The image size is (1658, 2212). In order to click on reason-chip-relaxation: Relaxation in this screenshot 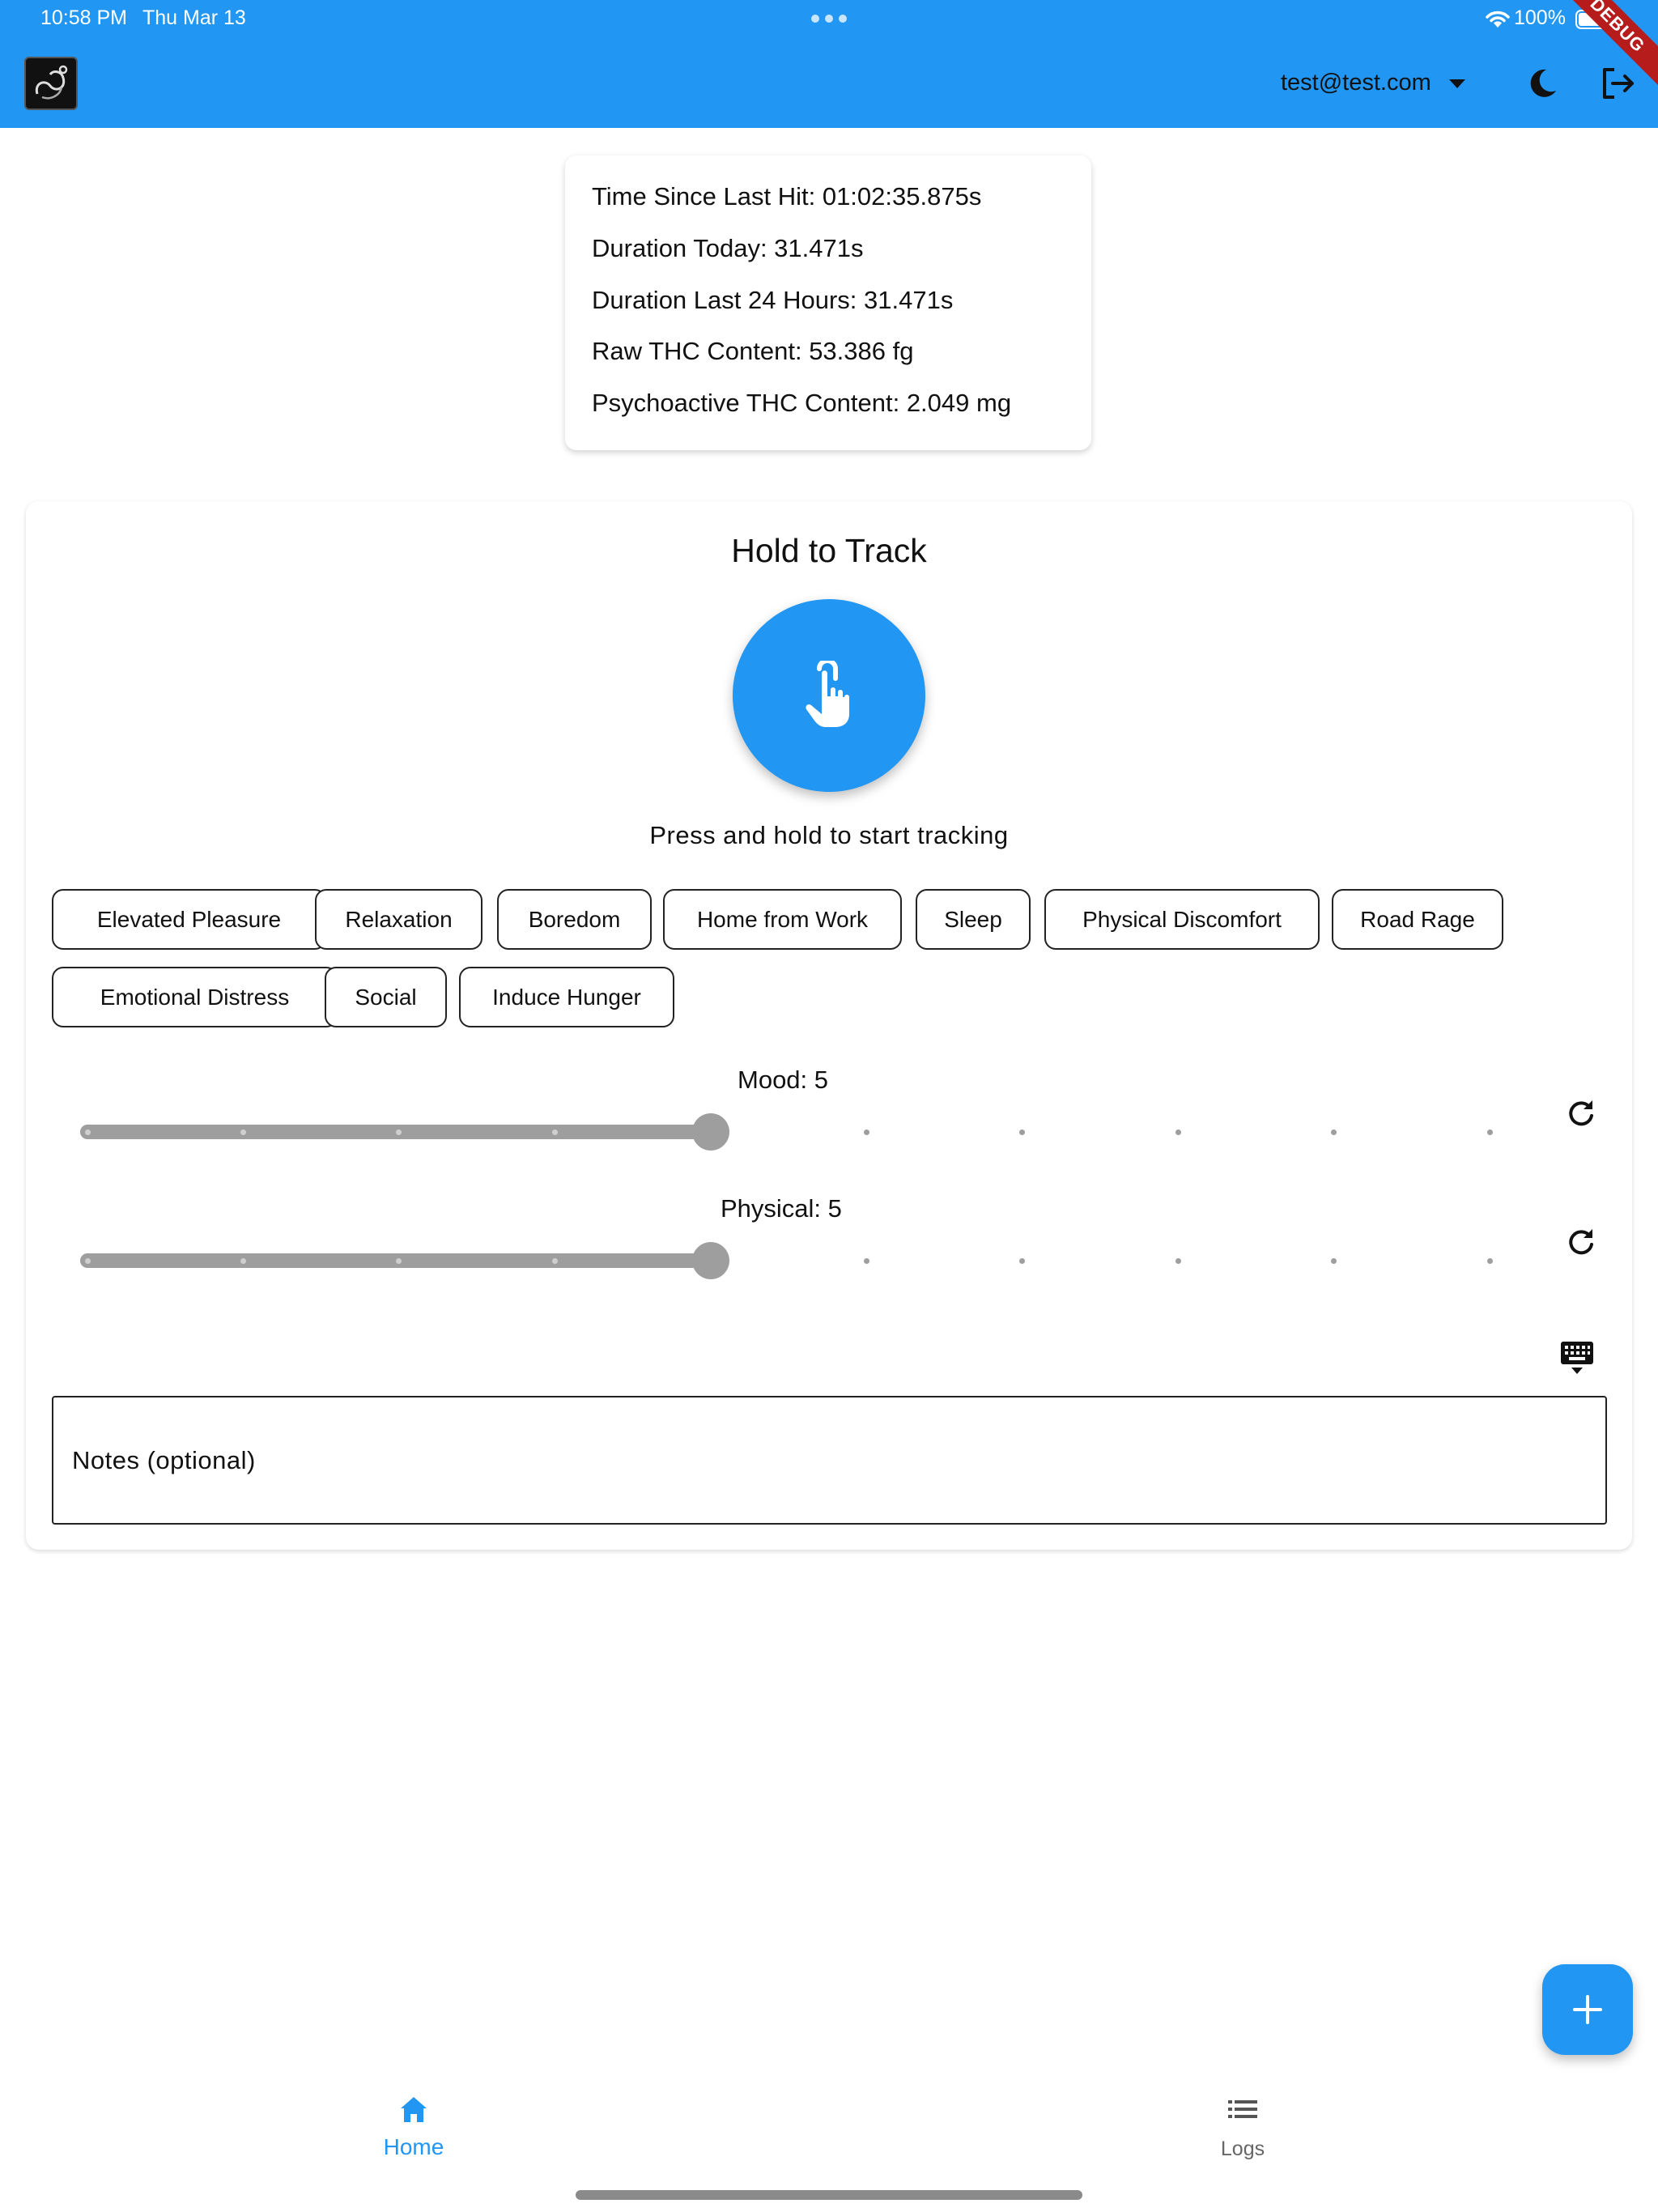, I will do `click(399, 919)`.